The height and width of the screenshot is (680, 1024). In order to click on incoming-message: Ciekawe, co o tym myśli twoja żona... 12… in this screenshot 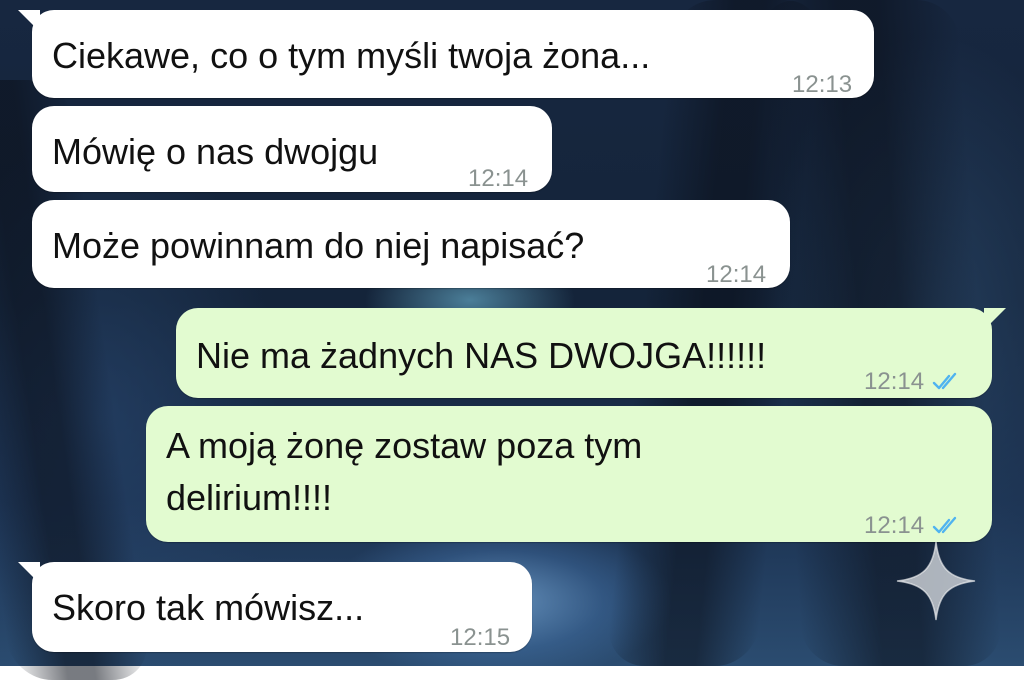, I will do `click(446, 54)`.